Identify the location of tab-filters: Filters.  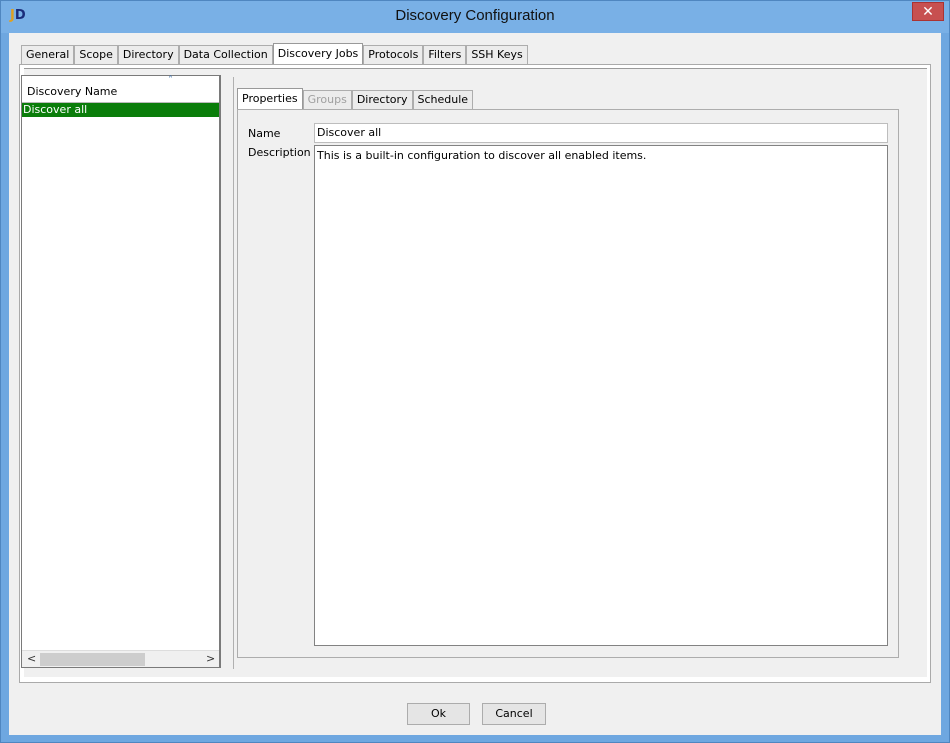
(445, 54).